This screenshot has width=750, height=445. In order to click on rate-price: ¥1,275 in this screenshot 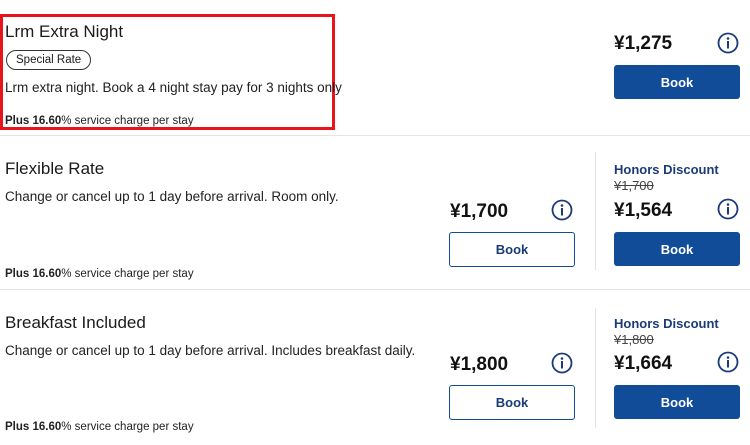, I will do `click(643, 43)`.